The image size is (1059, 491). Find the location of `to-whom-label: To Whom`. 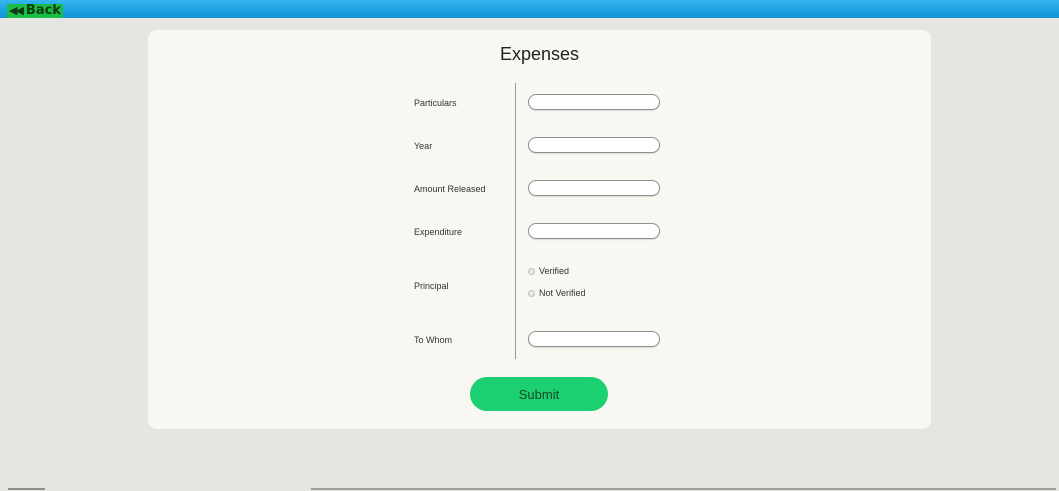

to-whom-label: To Whom is located at coordinates (433, 340).